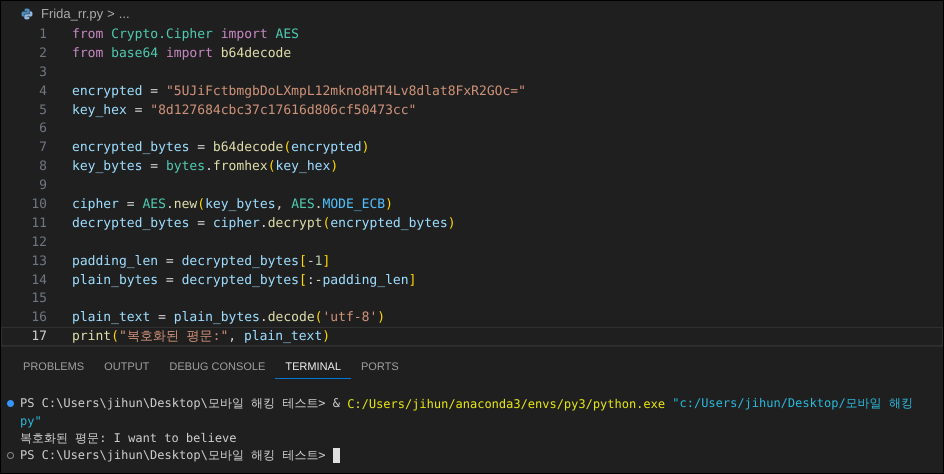 This screenshot has width=944, height=474. What do you see at coordinates (72, 14) in the screenshot?
I see `breadcrumb-file: Frida_rr.py` at bounding box center [72, 14].